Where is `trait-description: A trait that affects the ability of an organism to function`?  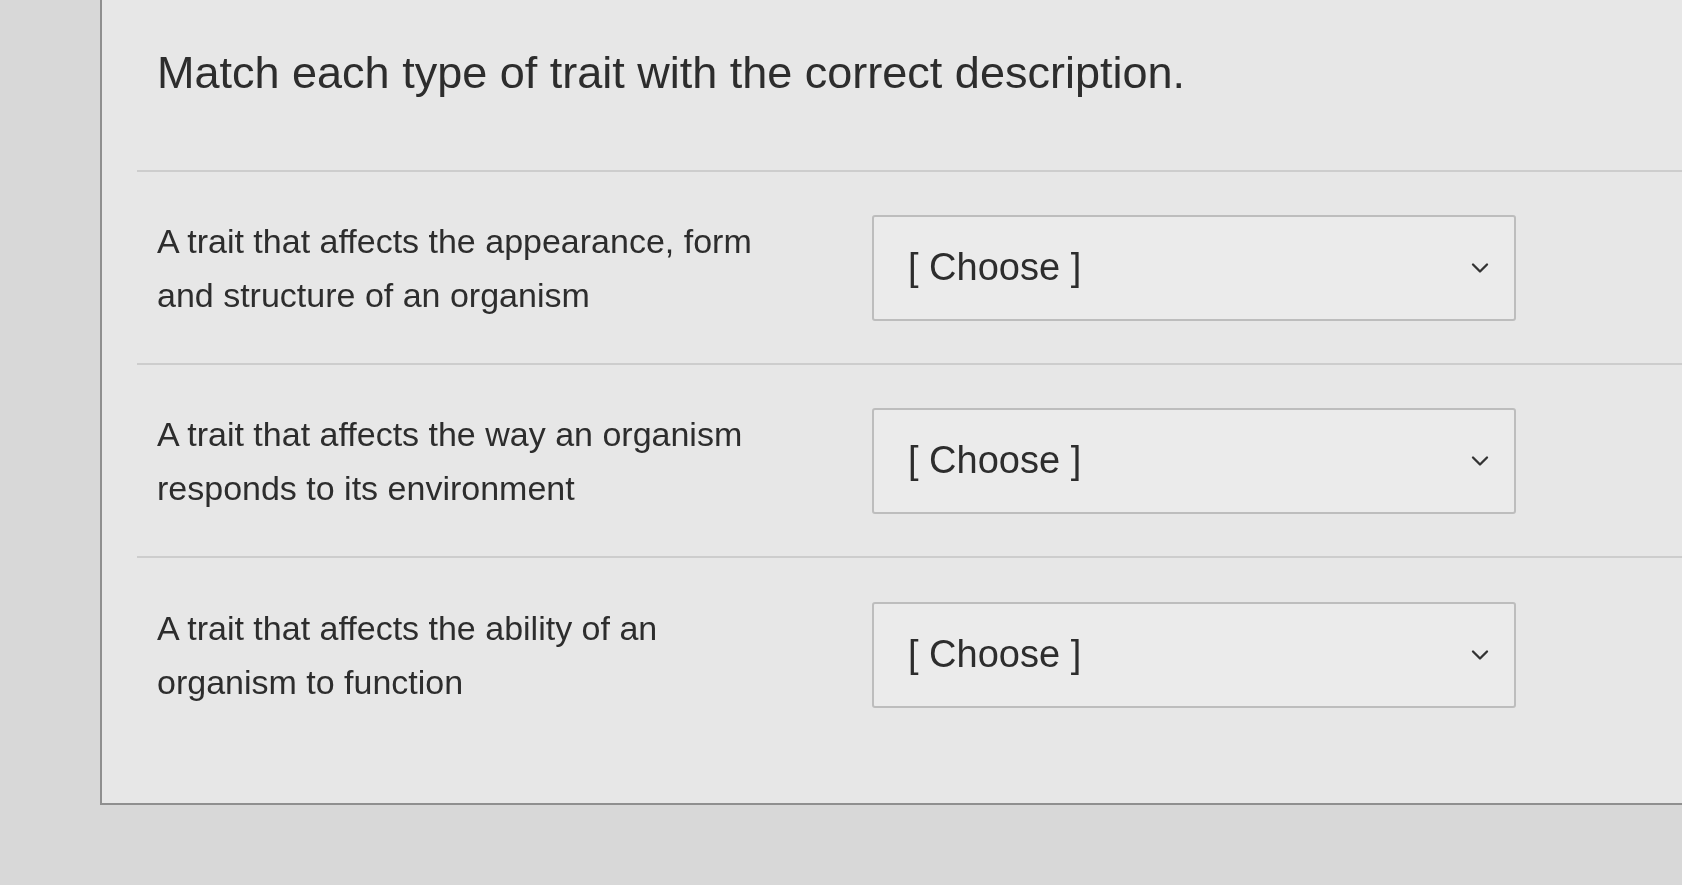
trait-description: A trait that affects the ability of an organism to function is located at coordinates (408, 655).